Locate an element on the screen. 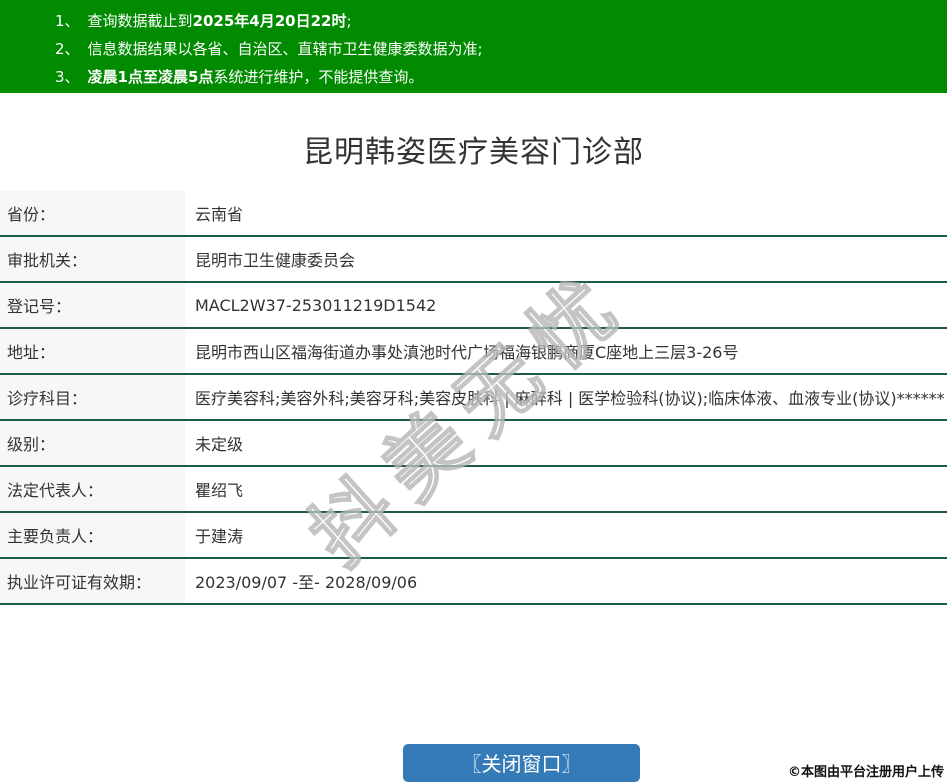 Image resolution: width=947 pixels, height=783 pixels. row-label: 级别： is located at coordinates (92, 443).